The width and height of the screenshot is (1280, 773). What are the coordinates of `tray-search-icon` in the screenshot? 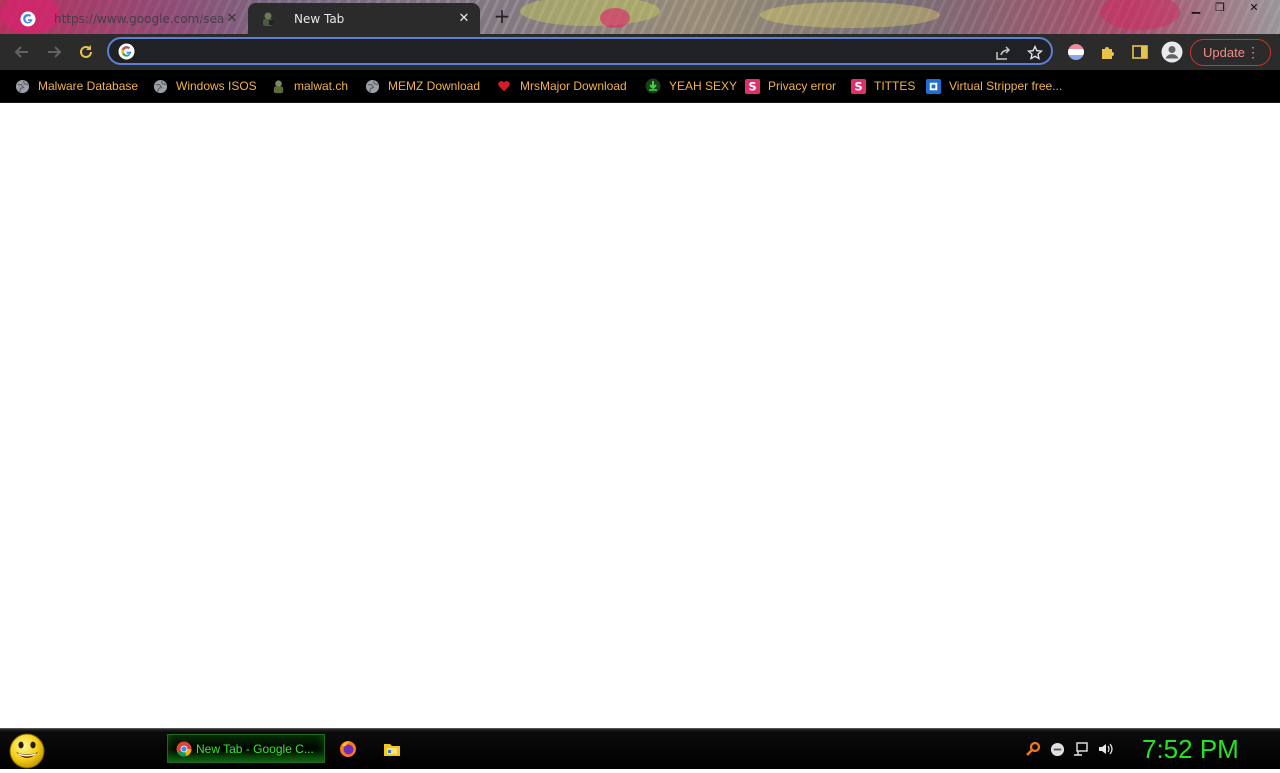 It's located at (1033, 749).